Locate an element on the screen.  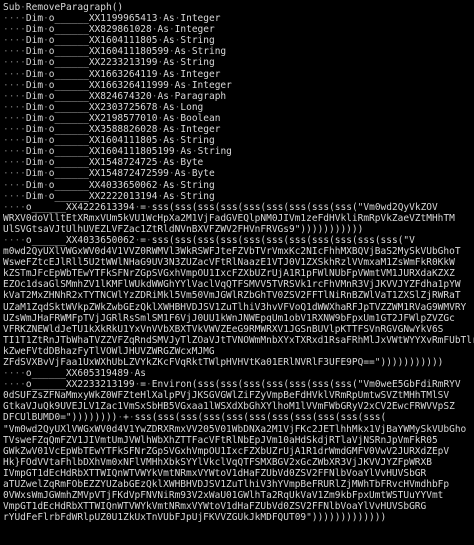
code-line: Sub·RemoveParagraph() is located at coordinates (63, 7).